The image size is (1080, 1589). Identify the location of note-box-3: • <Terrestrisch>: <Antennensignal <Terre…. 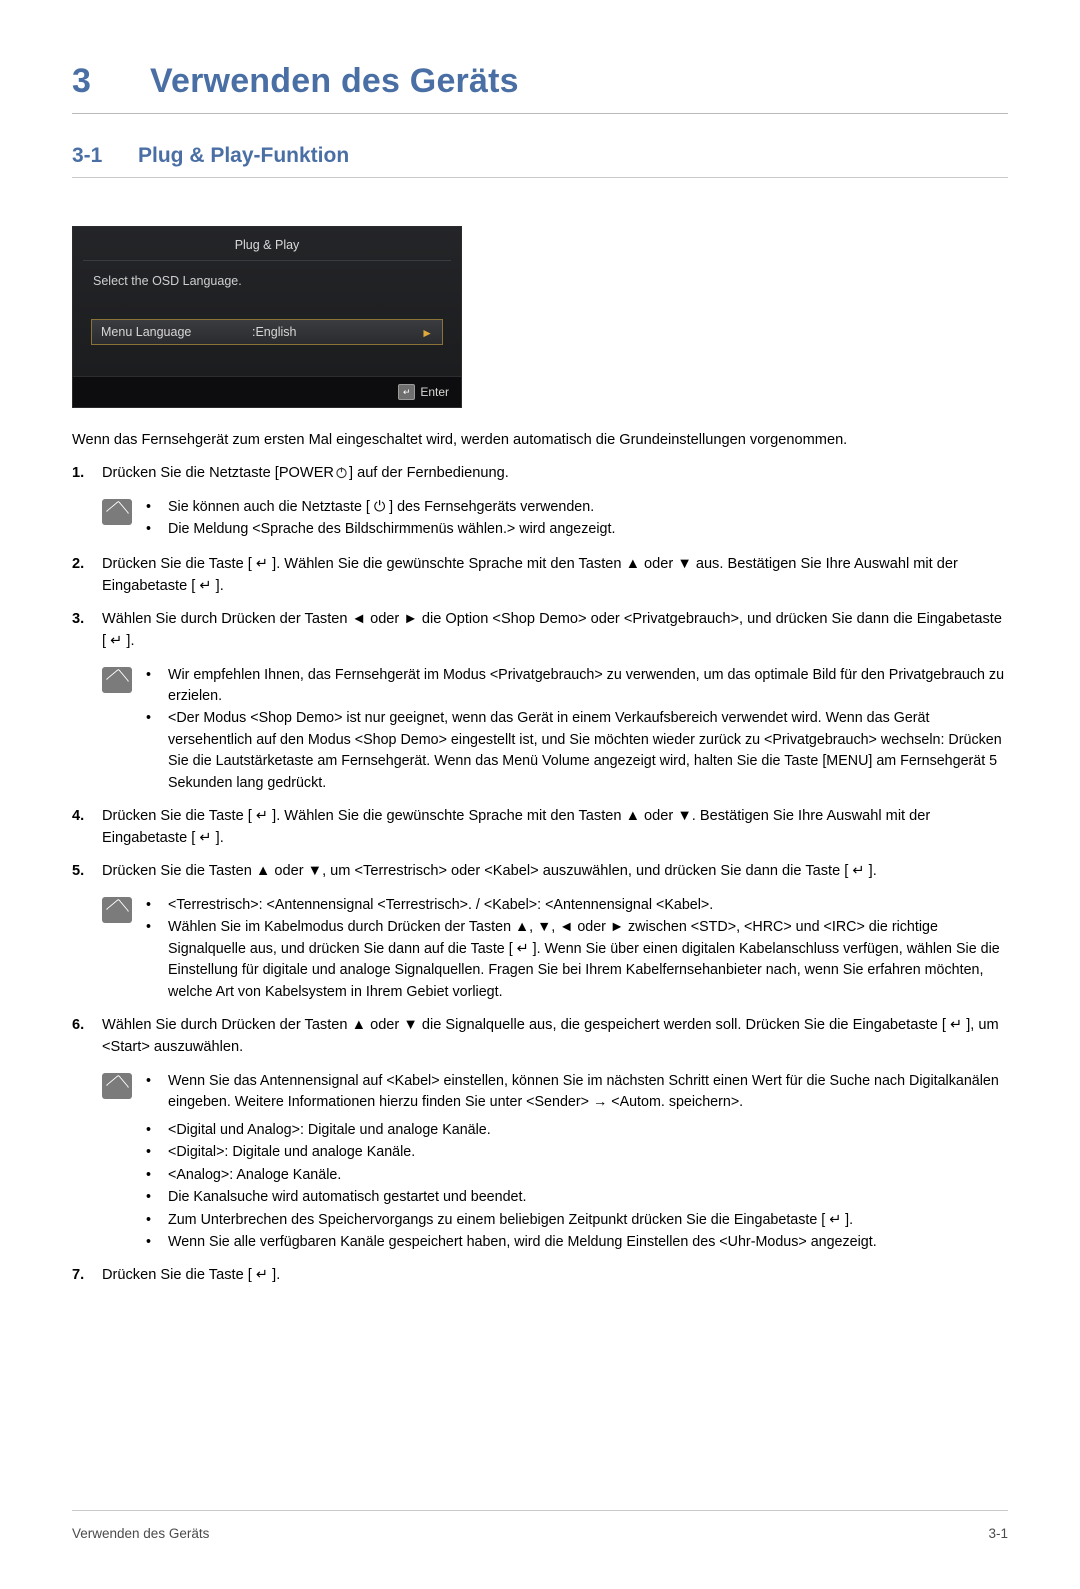
(555, 949).